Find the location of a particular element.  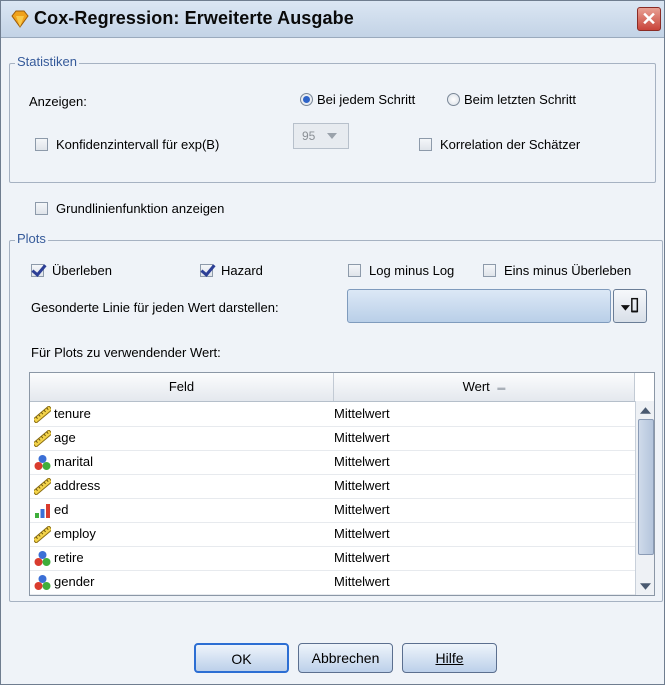

sort-indicator-icon: ▬ is located at coordinates (501, 387).